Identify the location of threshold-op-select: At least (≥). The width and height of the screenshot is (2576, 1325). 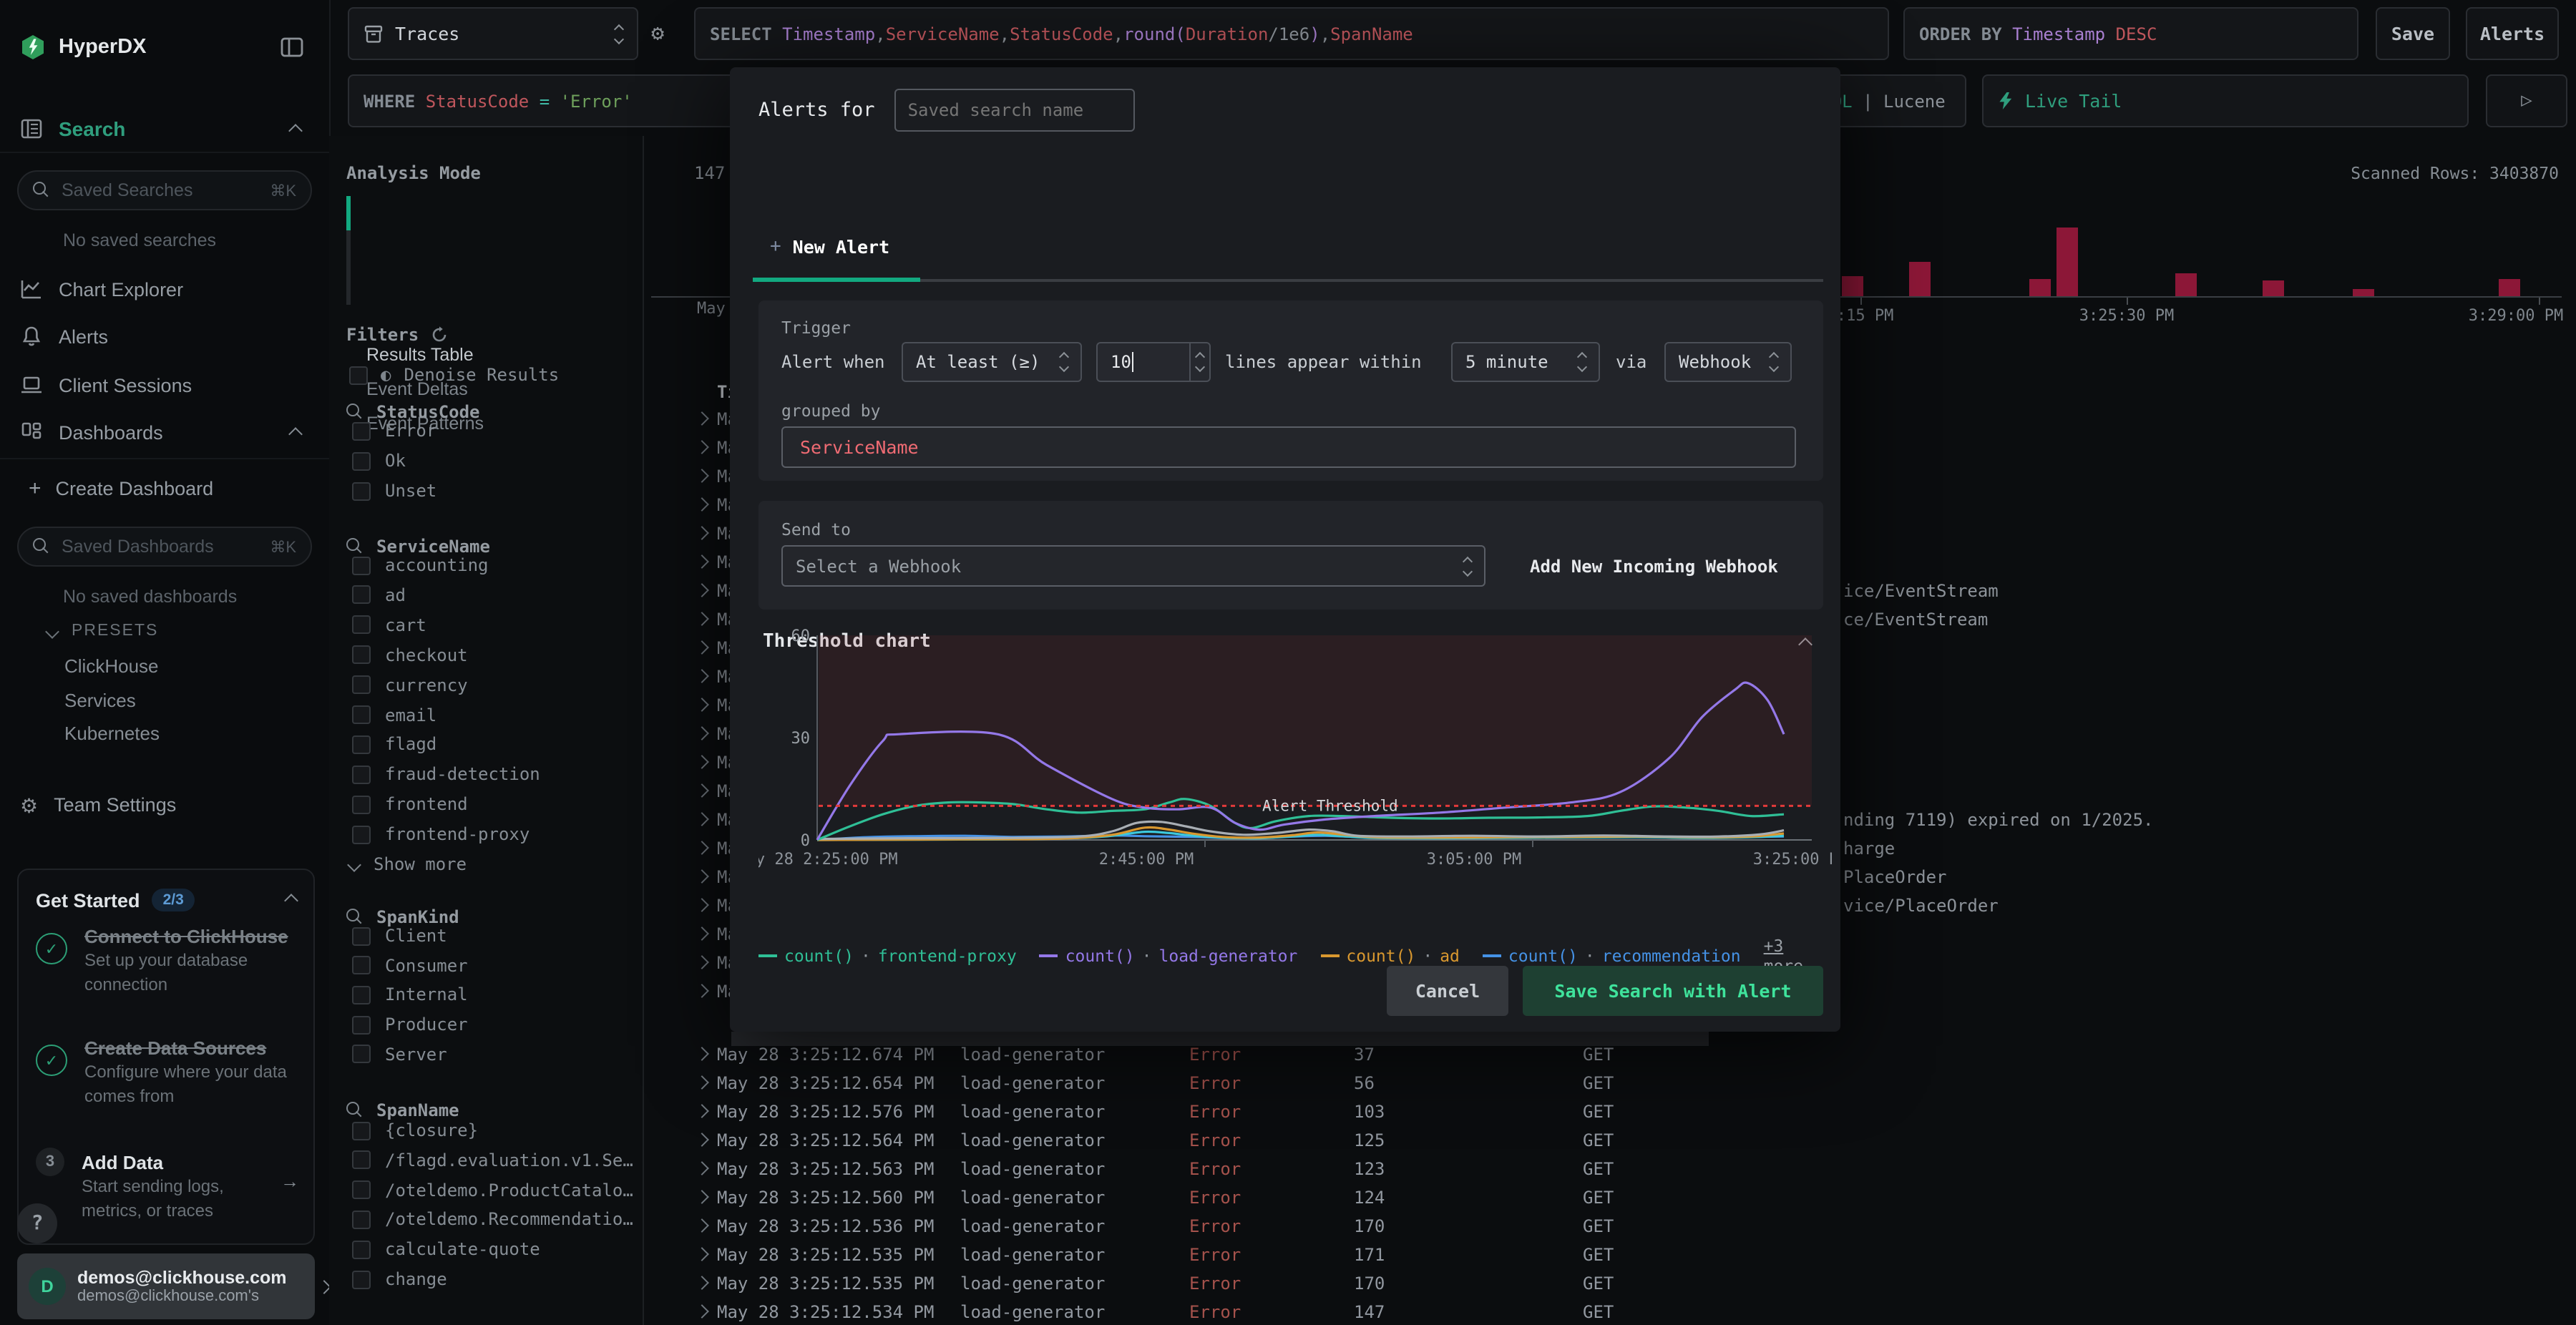
(992, 362).